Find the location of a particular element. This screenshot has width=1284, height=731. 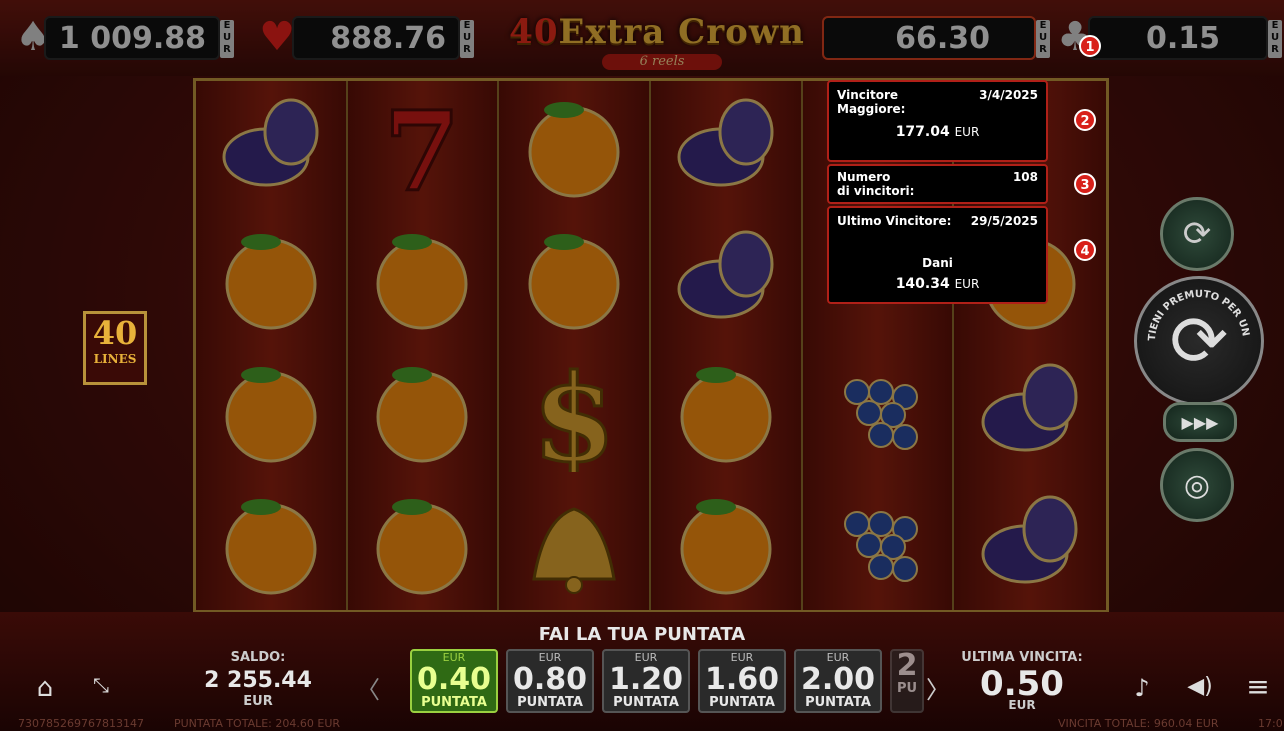

jackpot-value: 66.30 is located at coordinates (942, 38).